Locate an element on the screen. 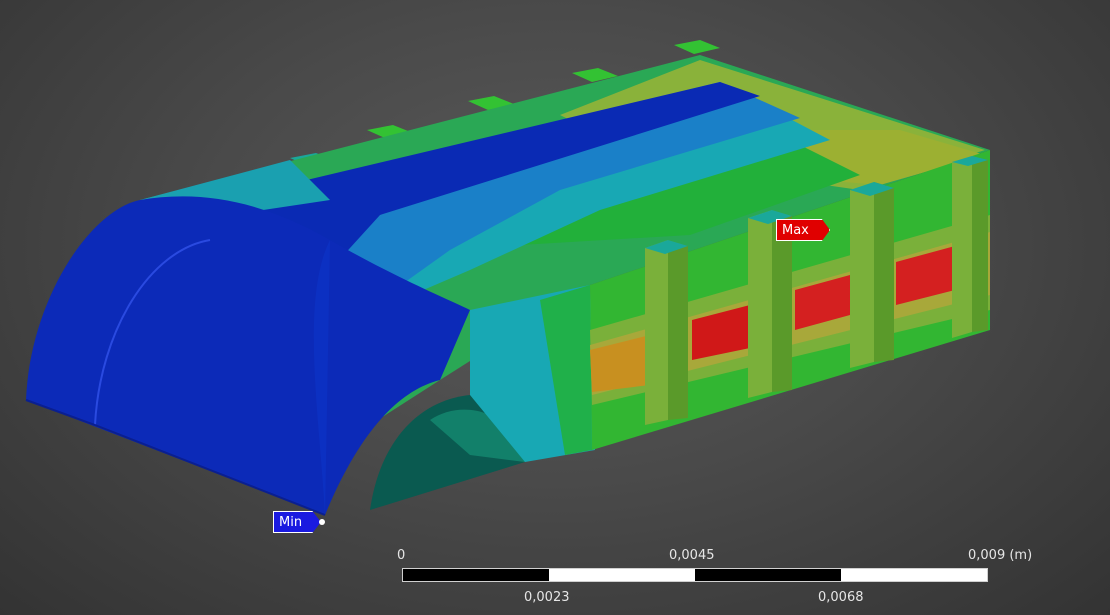 This screenshot has width=1110, height=615. scale-bar is located at coordinates (695, 575).